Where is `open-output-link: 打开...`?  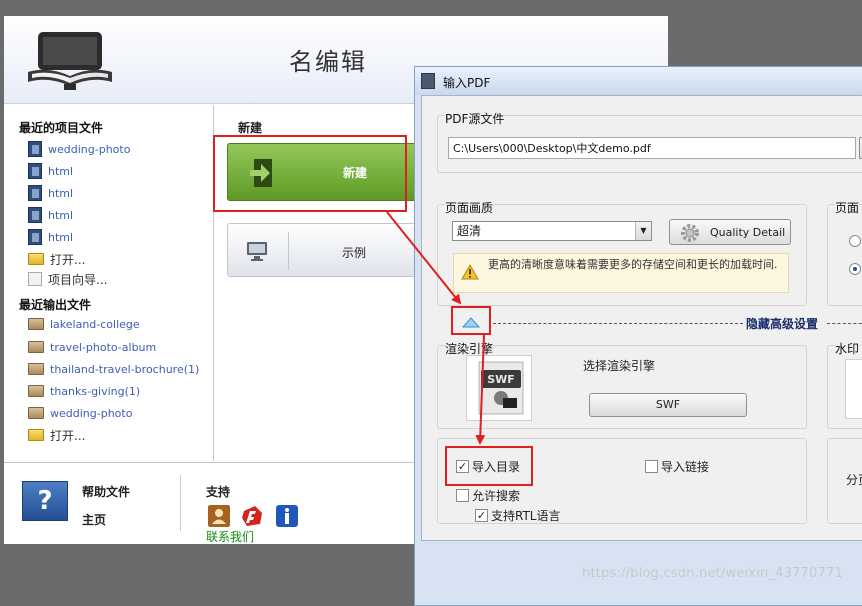 open-output-link: 打开... is located at coordinates (56, 435).